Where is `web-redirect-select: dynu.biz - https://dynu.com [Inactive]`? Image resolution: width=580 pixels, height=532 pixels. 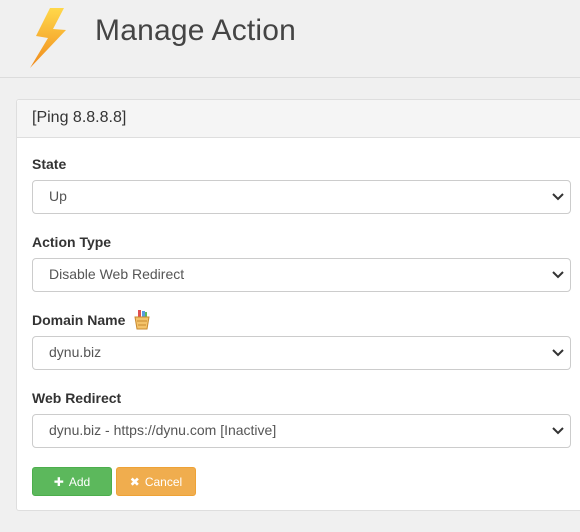
web-redirect-select: dynu.biz - https://dynu.com [Inactive] is located at coordinates (301, 431).